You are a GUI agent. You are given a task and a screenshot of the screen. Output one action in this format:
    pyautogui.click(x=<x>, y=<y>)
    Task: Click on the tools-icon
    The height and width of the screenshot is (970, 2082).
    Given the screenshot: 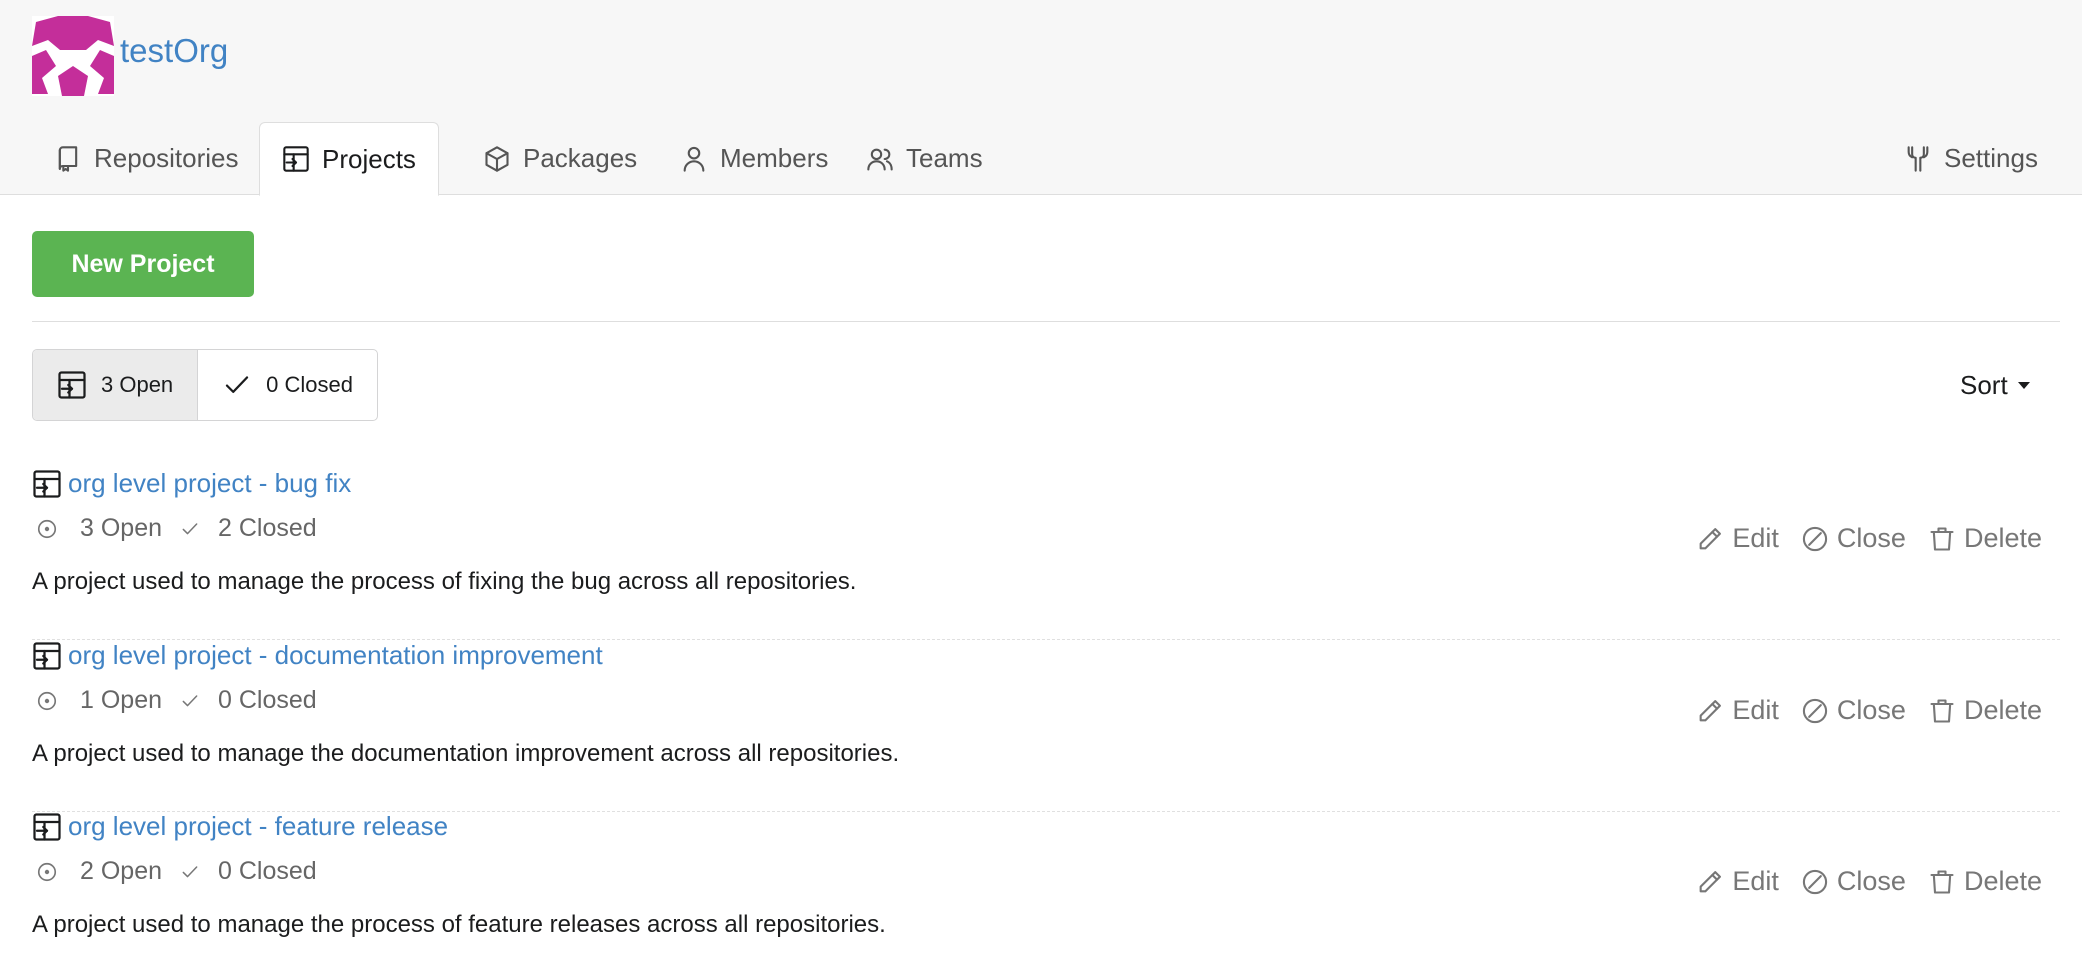 What is the action you would take?
    pyautogui.click(x=1918, y=158)
    